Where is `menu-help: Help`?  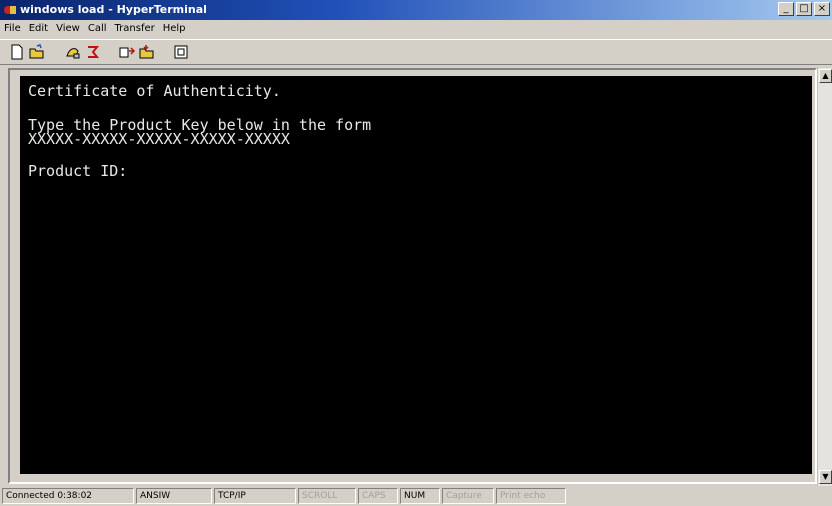
menu-help: Help is located at coordinates (174, 29).